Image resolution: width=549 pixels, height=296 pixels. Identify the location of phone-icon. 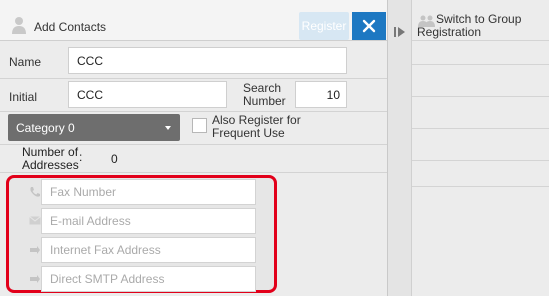
(35, 192).